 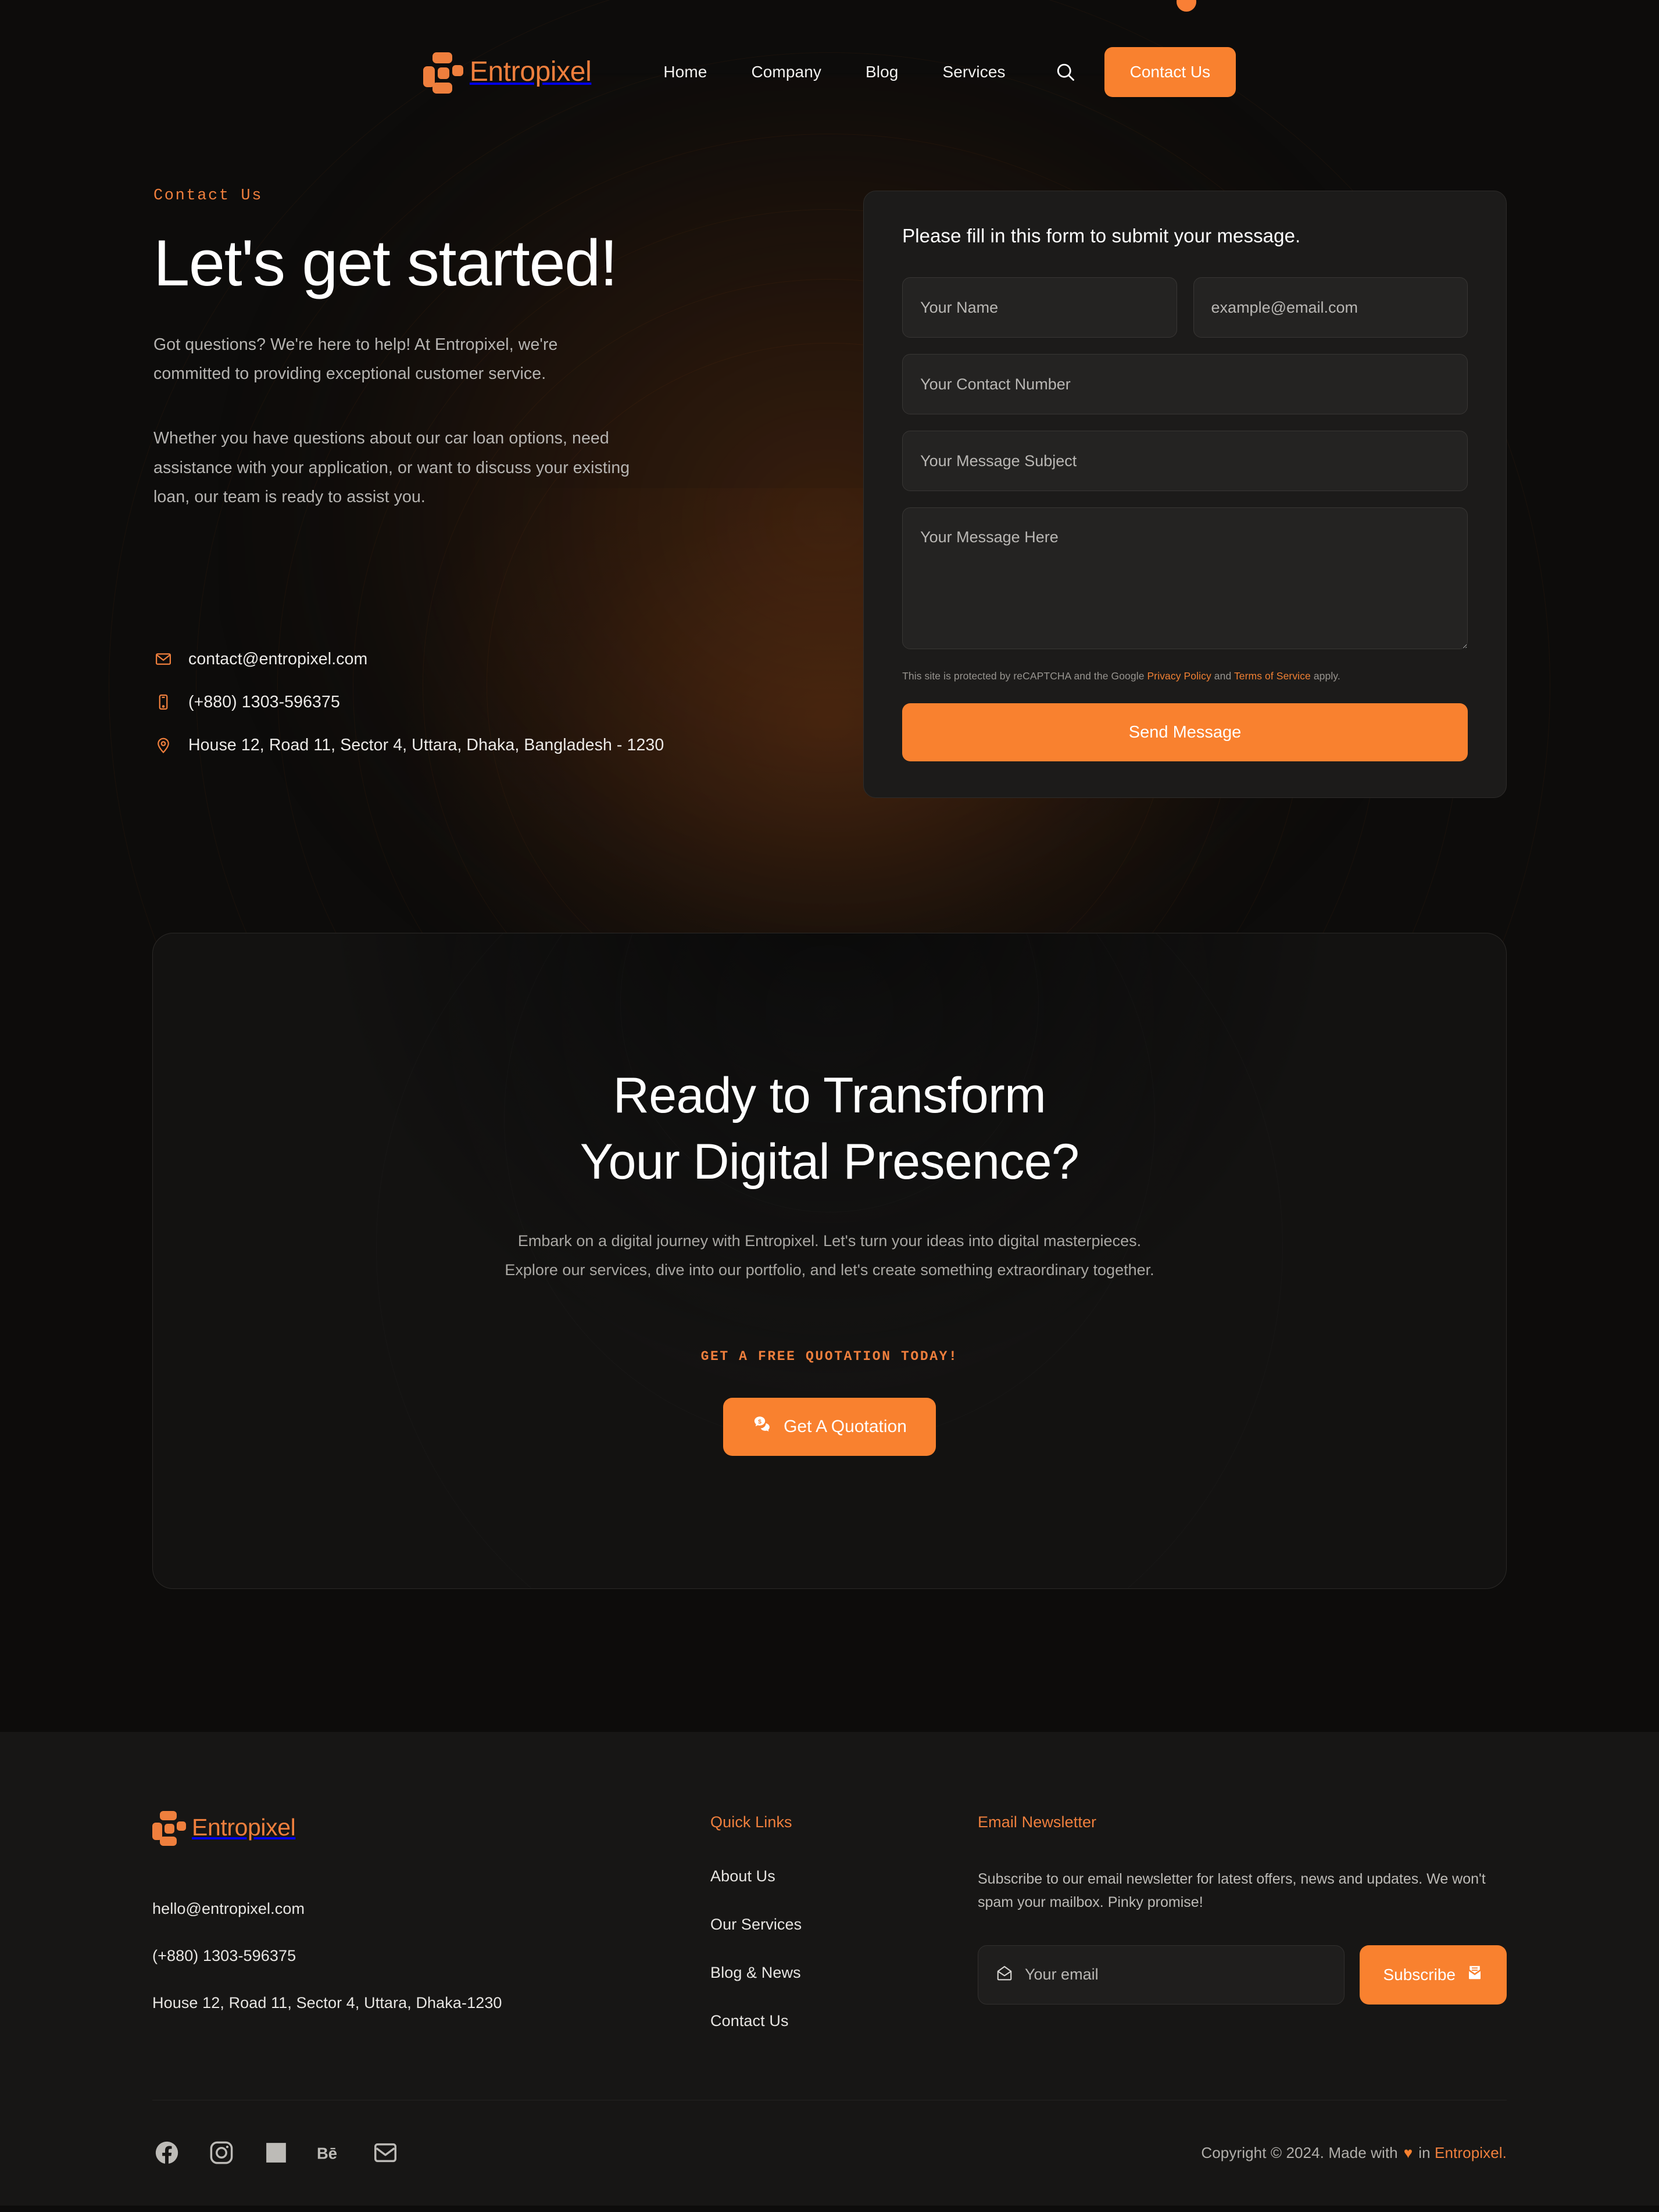 What do you see at coordinates (1408, 2152) in the screenshot?
I see `heart-icon: ♥` at bounding box center [1408, 2152].